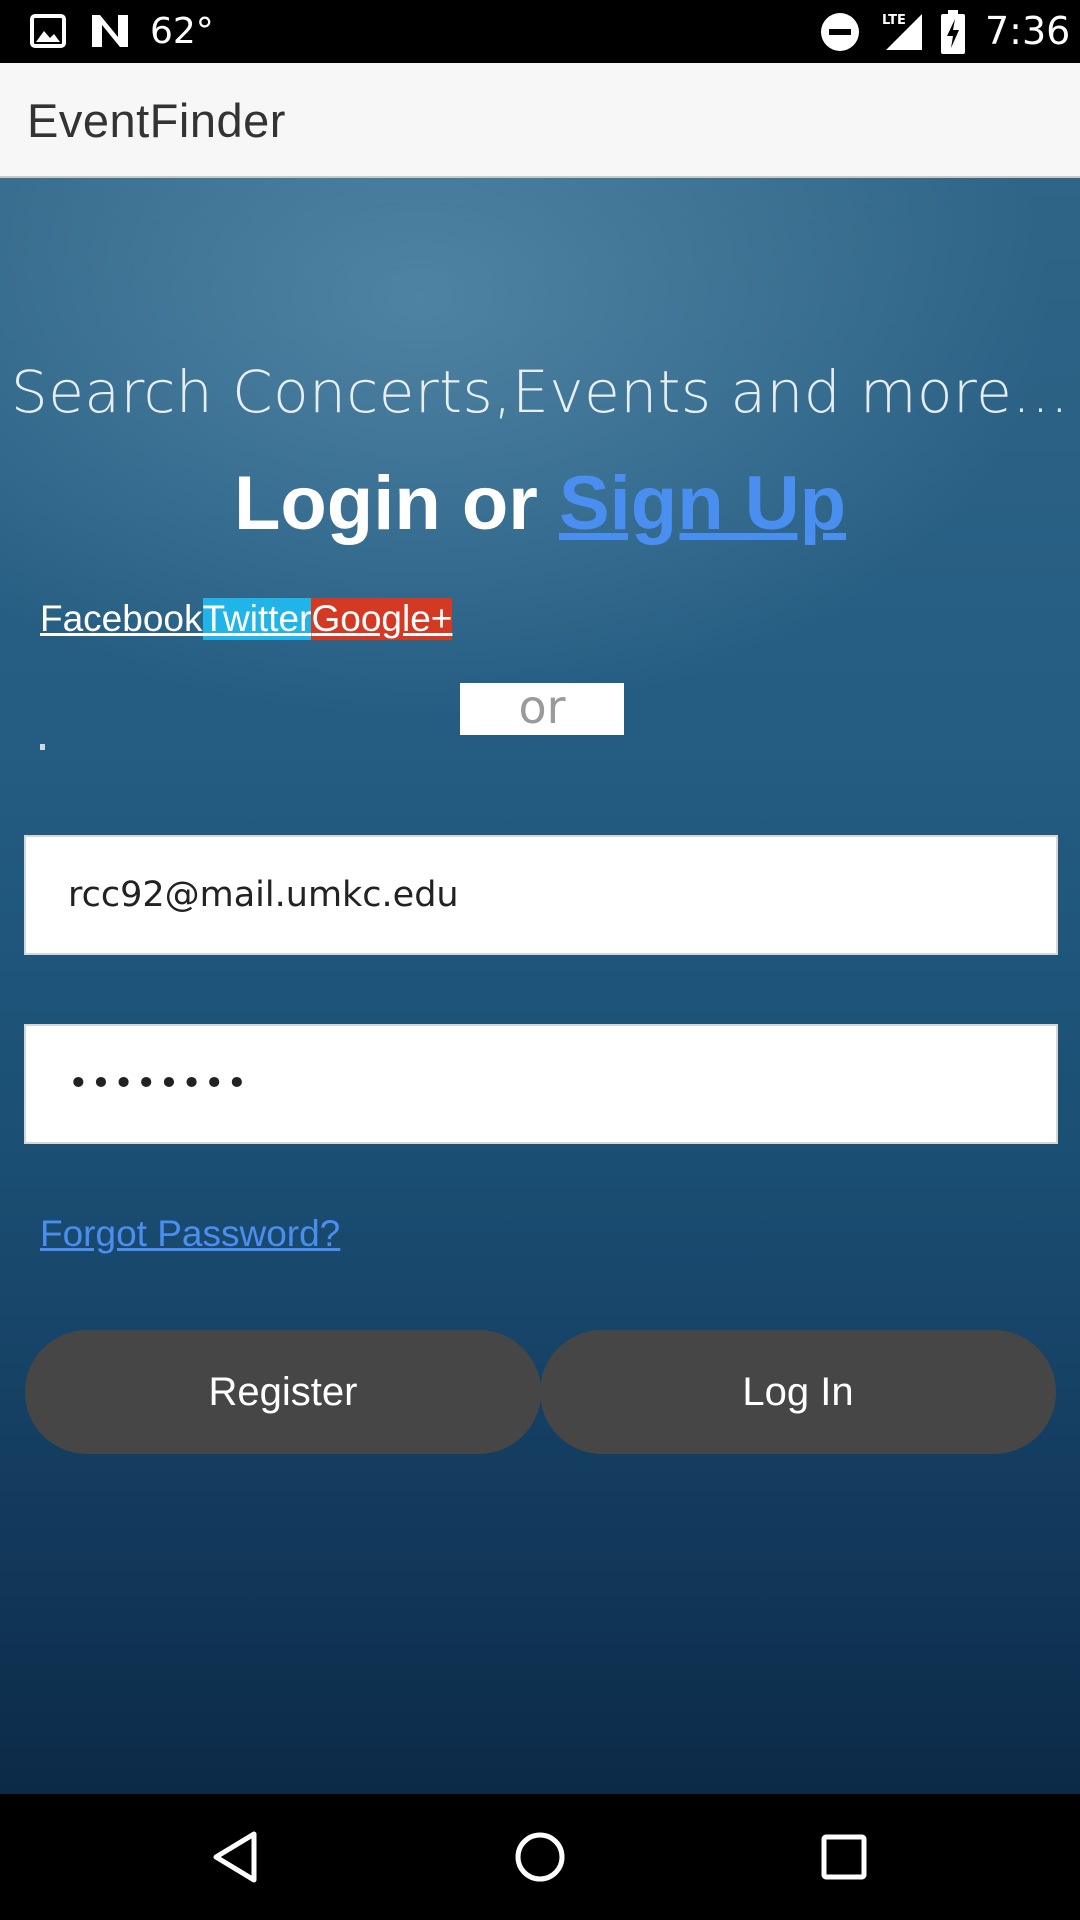  I want to click on login-heading: Login or Sign Up, so click(540, 503).